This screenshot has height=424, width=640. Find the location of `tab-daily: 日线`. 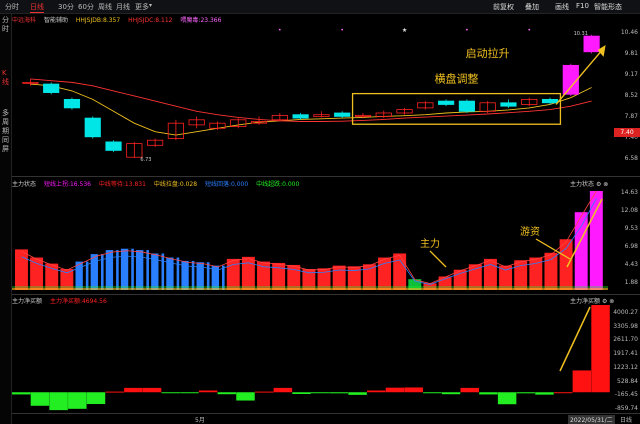

tab-daily: 日线 is located at coordinates (37, 7).